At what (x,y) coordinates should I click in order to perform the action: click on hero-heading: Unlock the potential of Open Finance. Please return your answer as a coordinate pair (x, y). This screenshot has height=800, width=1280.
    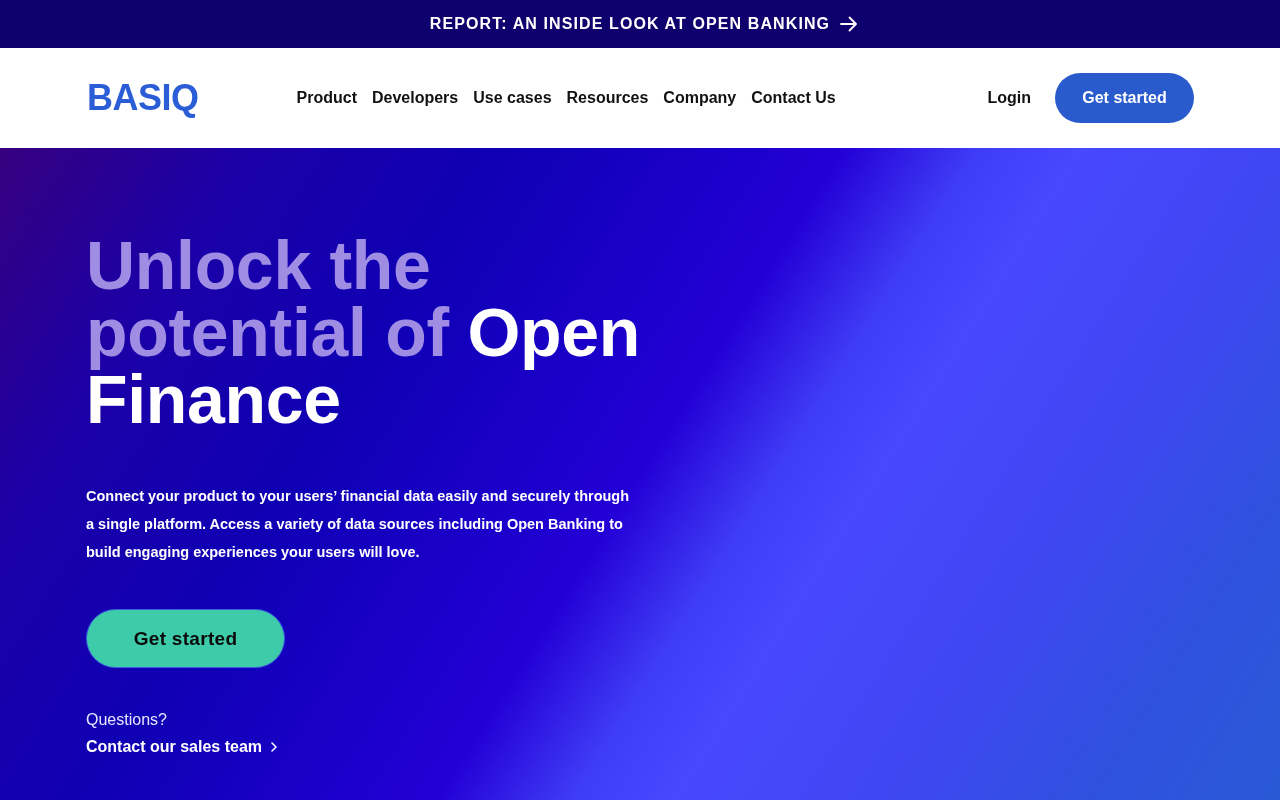
    Looking at the image, I should click on (363, 332).